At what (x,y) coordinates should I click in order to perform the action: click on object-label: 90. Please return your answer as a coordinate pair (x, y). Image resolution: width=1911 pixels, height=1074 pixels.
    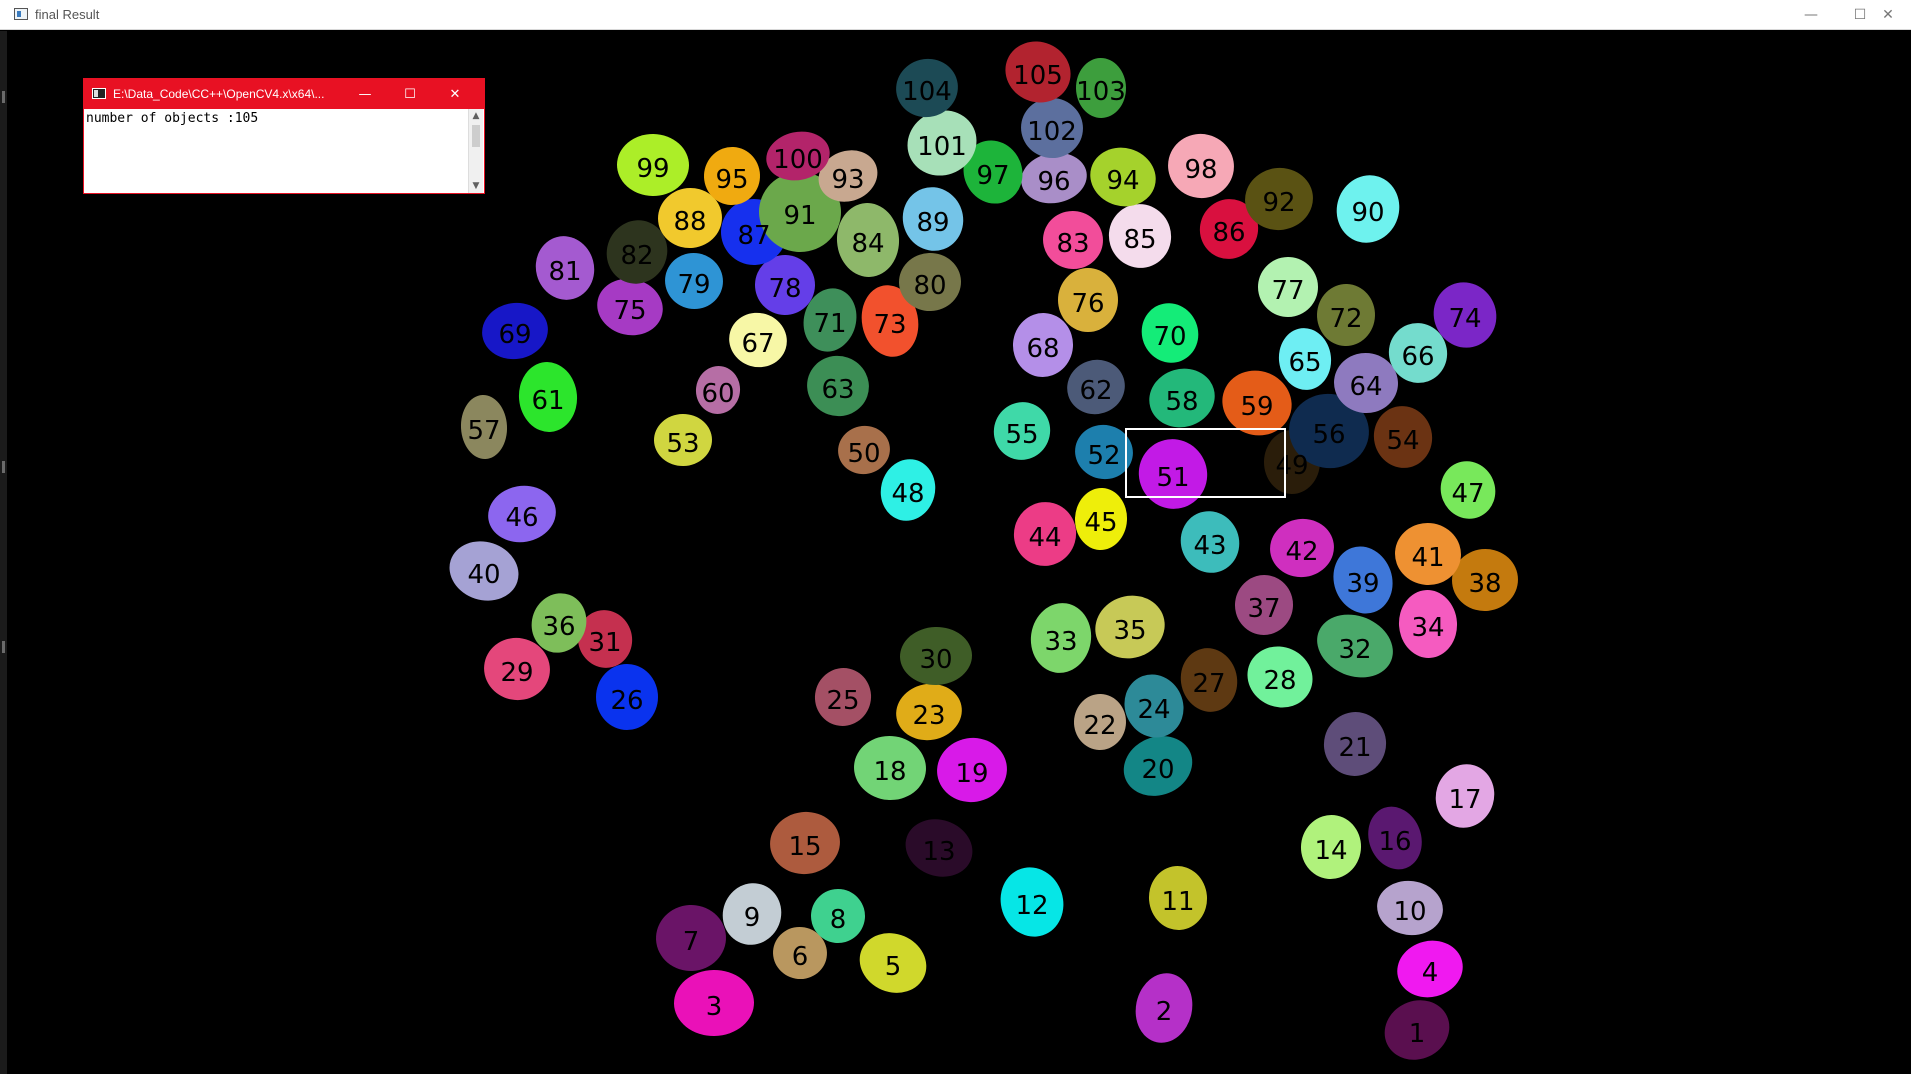
    Looking at the image, I should click on (1368, 213).